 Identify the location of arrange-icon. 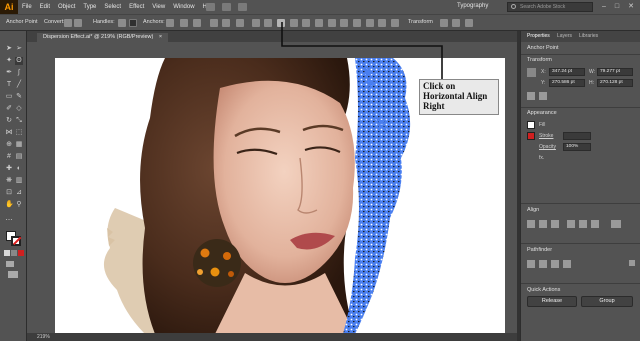
(469, 23).